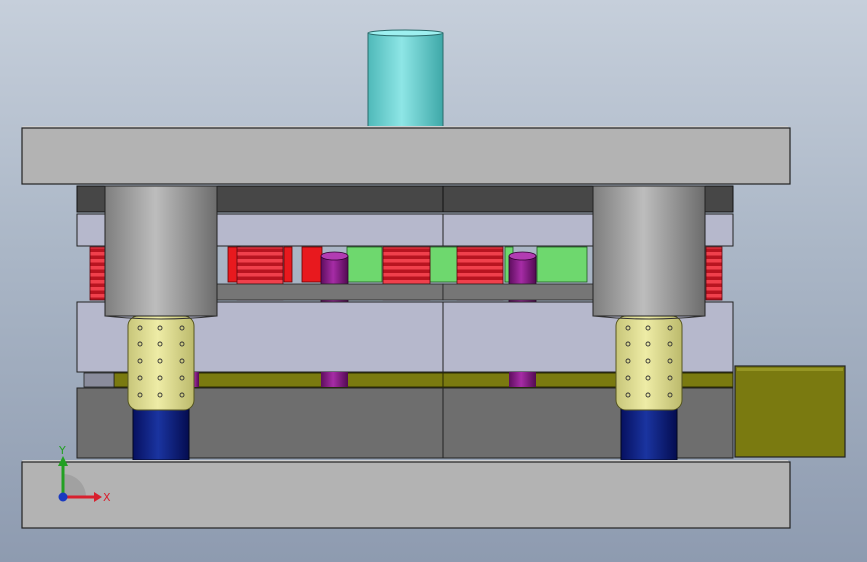 This screenshot has height=562, width=867. Describe the element at coordinates (649, 363) in the screenshot. I see `guide-bushing-right` at that location.